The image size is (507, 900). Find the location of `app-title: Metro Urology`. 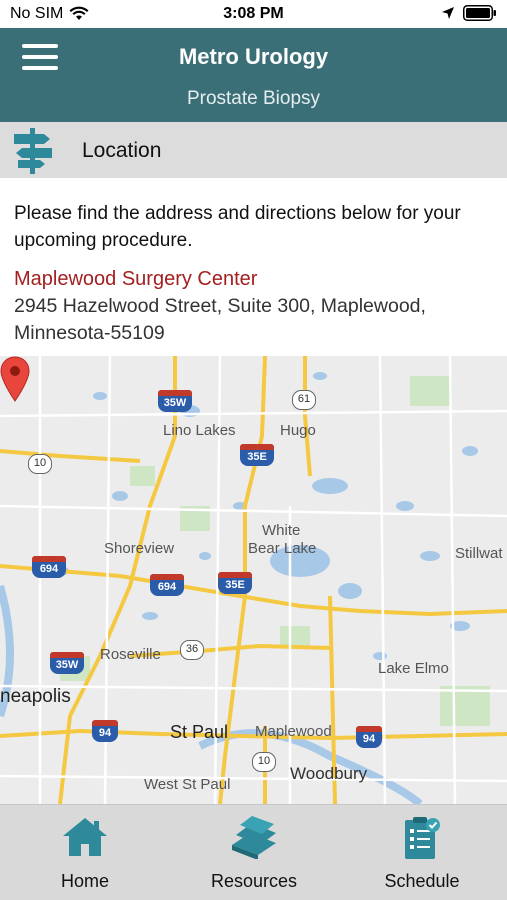

app-title: Metro Urology is located at coordinates (253, 56).